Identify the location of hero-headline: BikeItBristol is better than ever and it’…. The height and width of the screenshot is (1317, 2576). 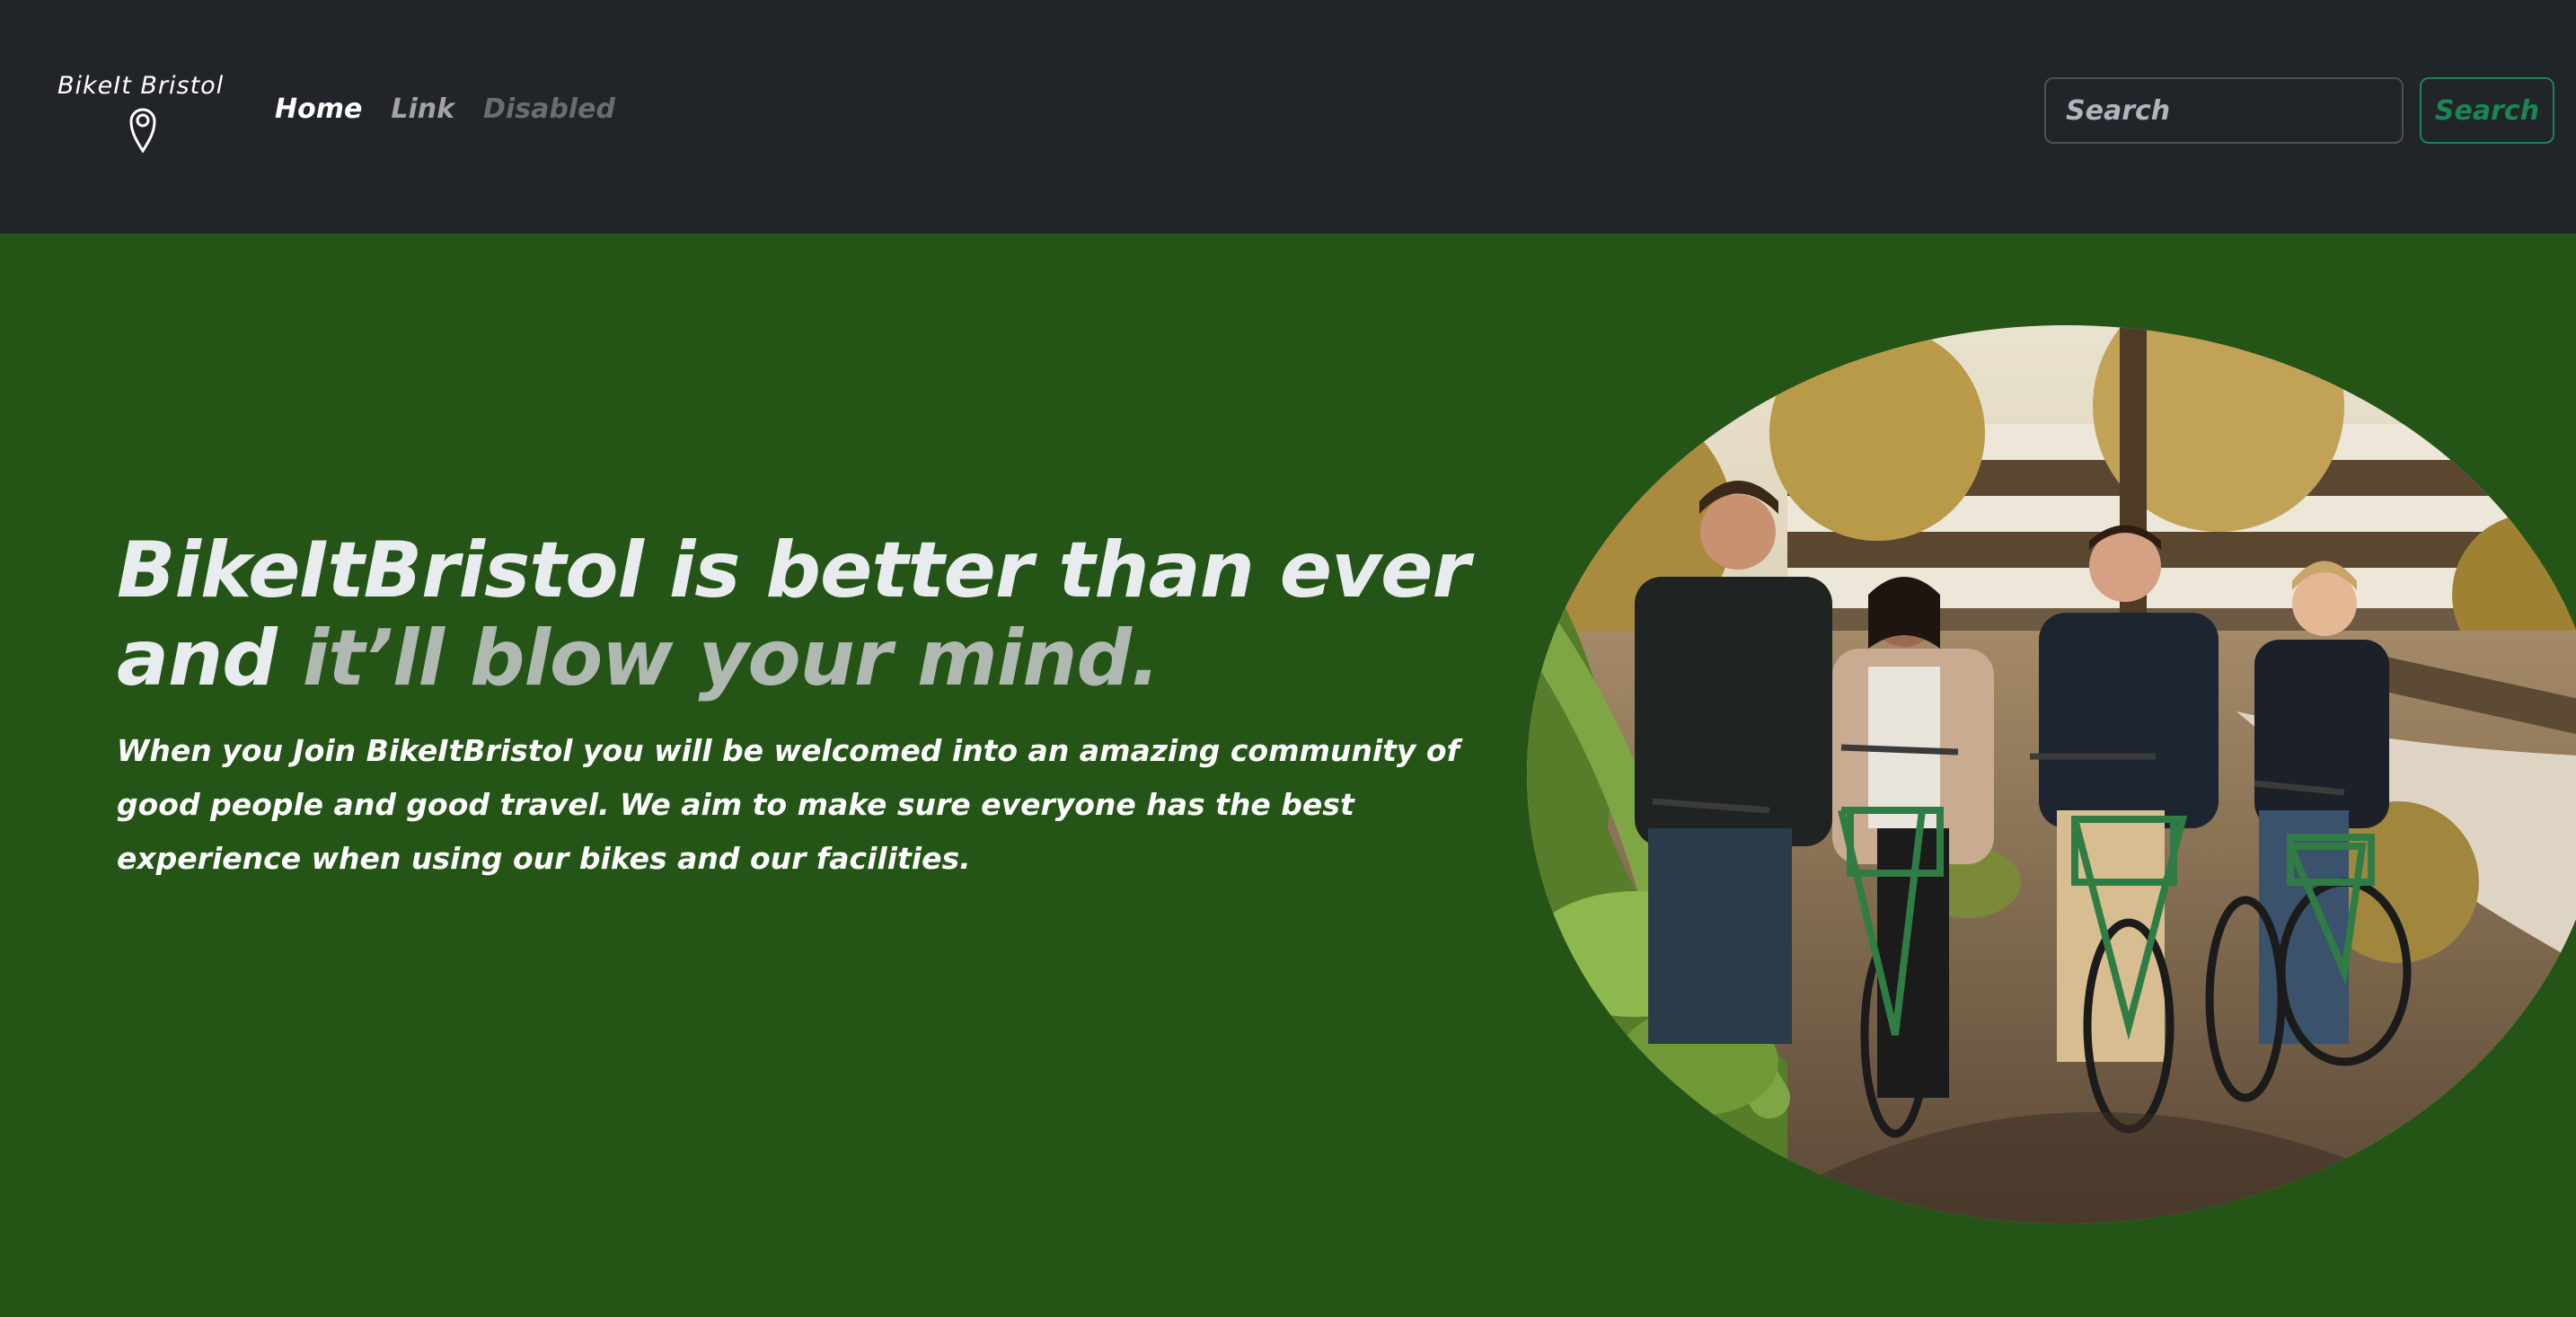
(813, 615).